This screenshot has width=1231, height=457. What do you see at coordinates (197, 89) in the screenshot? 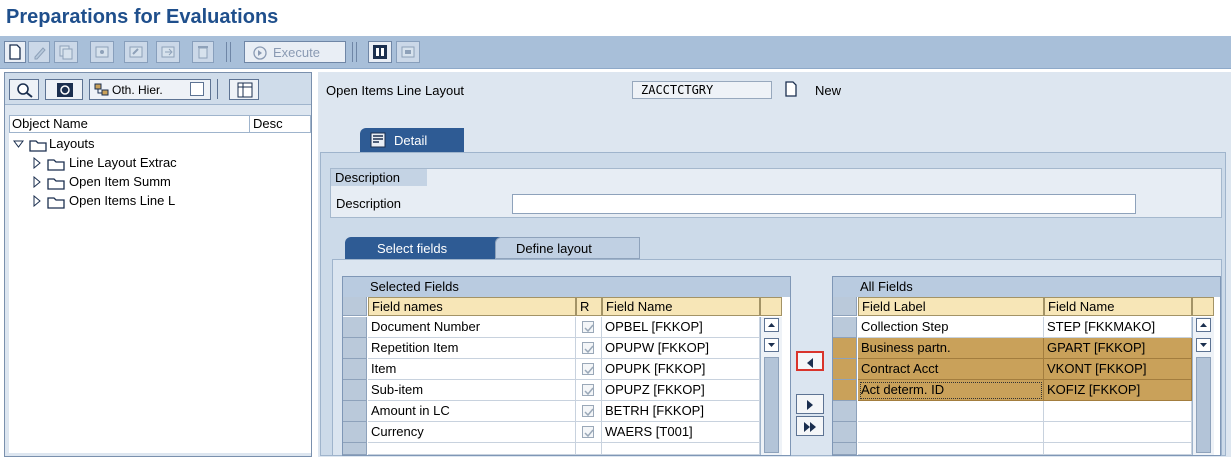
I see `dropdown-icon` at bounding box center [197, 89].